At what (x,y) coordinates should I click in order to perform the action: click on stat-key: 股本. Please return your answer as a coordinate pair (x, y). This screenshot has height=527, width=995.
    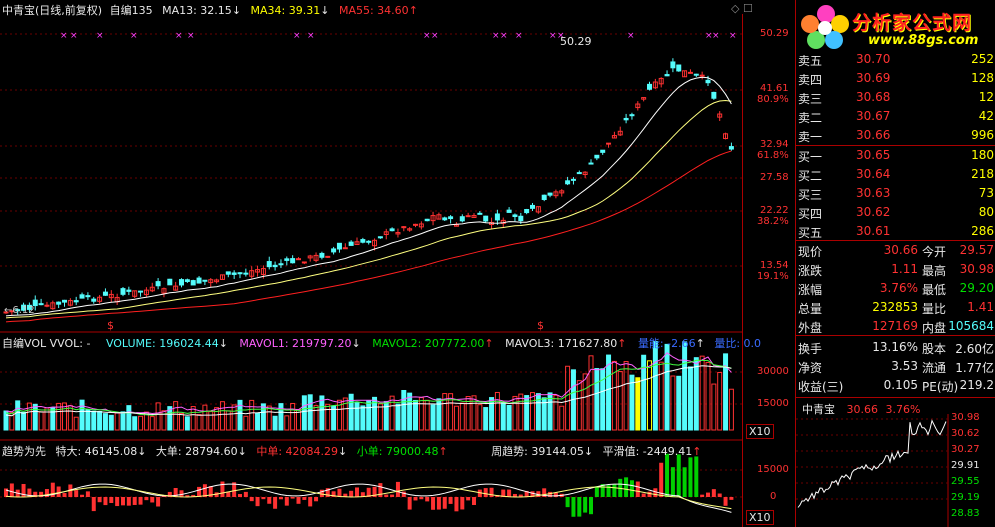
    Looking at the image, I should click on (934, 349).